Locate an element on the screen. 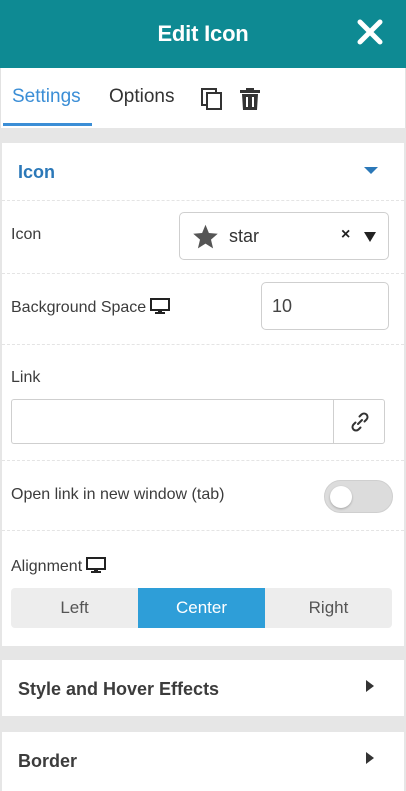 This screenshot has height=791, width=406. section-title-style-hover: Style and Hover Effects is located at coordinates (119, 689).